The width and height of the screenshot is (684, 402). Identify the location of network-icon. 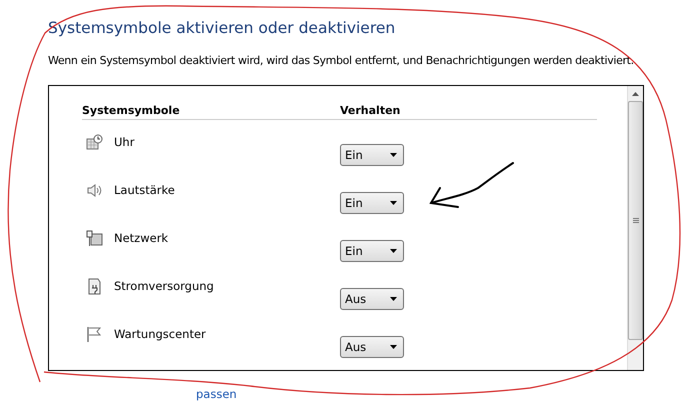
(94, 238).